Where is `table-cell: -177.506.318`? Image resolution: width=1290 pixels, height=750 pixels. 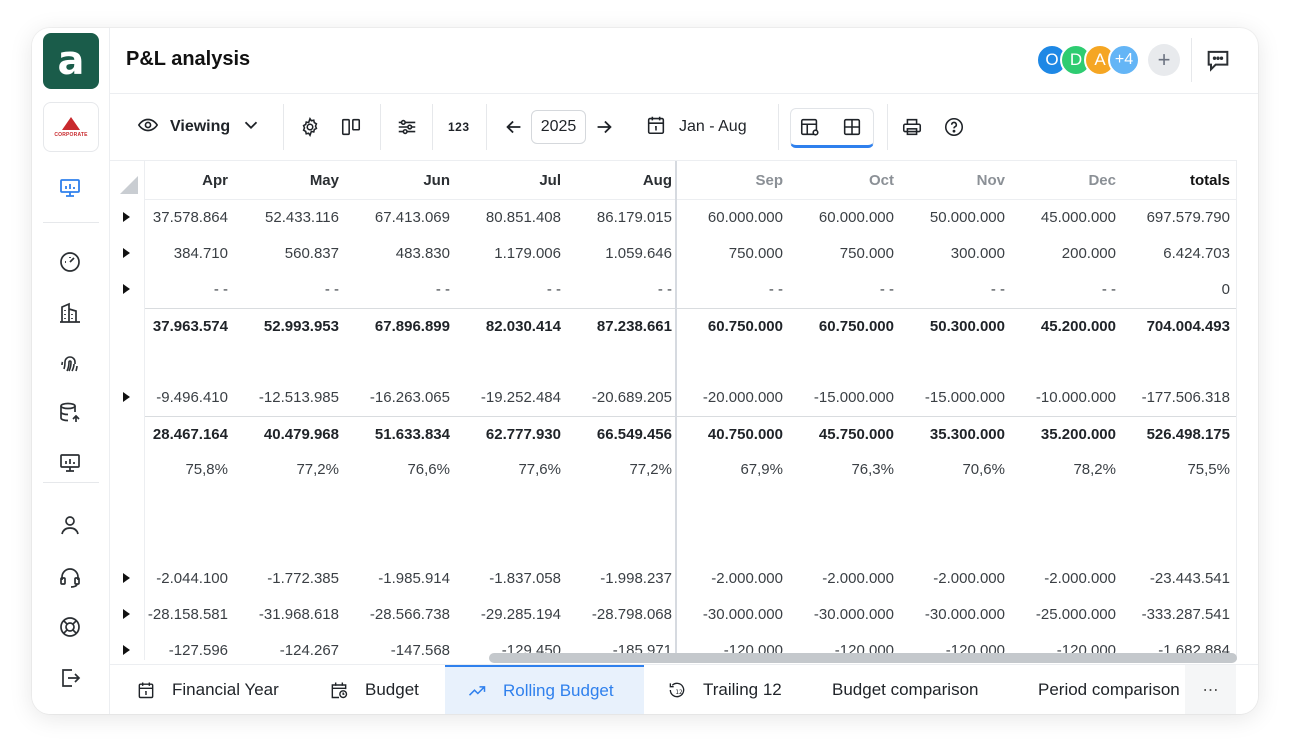 table-cell: -177.506.318 is located at coordinates (1177, 397).